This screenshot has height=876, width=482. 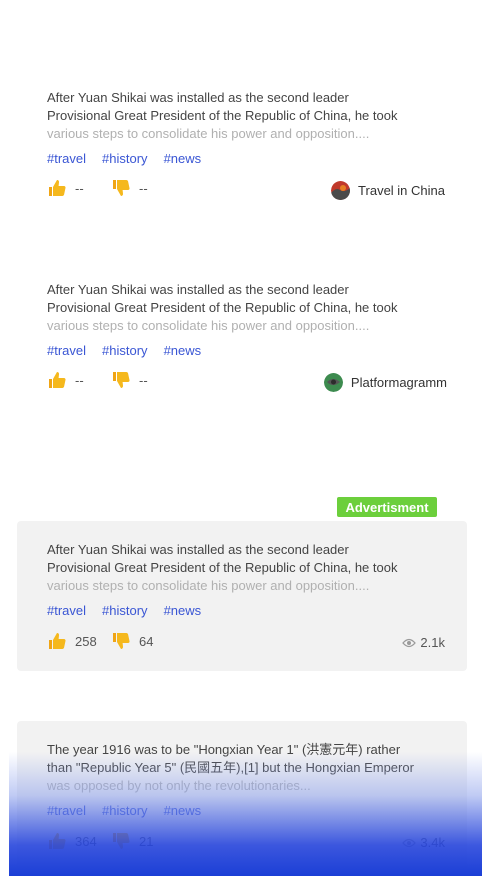 I want to click on dislike-count: 21, so click(x=146, y=841).